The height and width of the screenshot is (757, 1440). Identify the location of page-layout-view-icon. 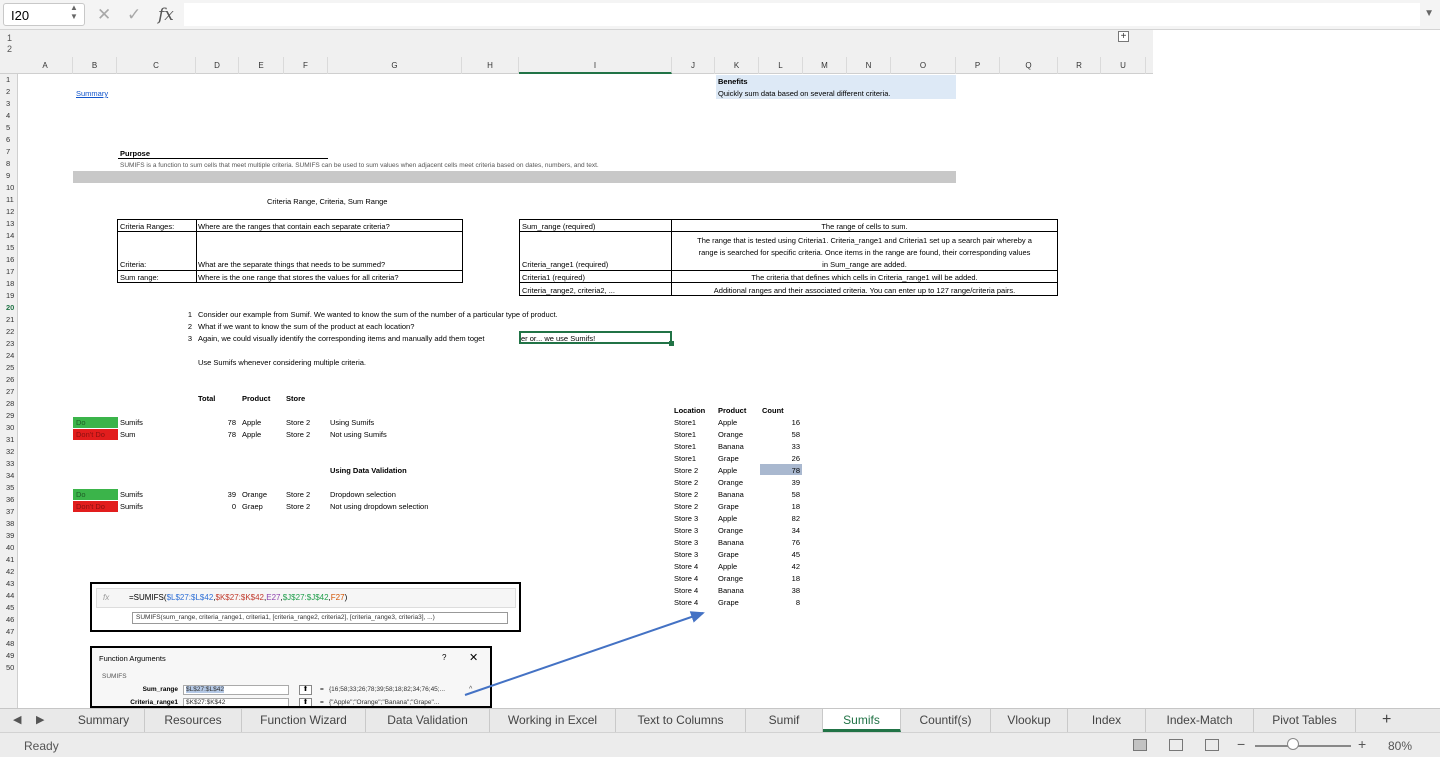
(1176, 745).